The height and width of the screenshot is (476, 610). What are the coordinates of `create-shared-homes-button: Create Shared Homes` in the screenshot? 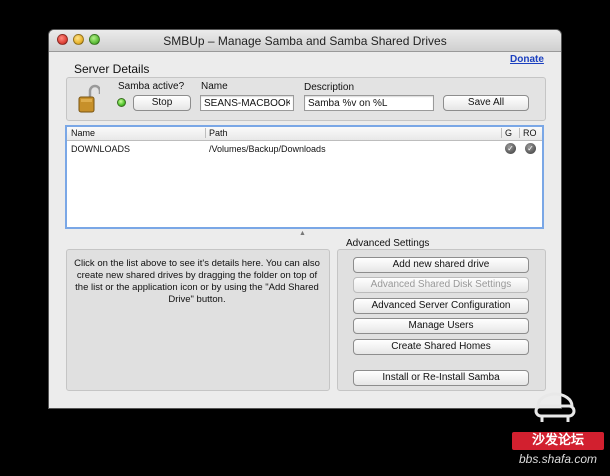 It's located at (441, 347).